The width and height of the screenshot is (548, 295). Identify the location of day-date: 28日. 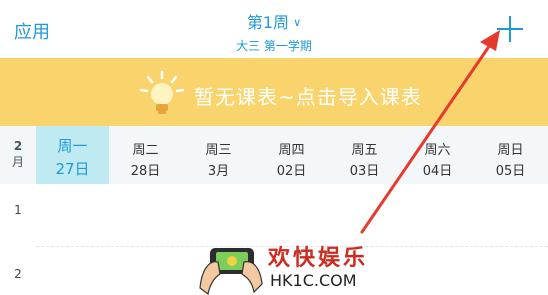
(145, 171).